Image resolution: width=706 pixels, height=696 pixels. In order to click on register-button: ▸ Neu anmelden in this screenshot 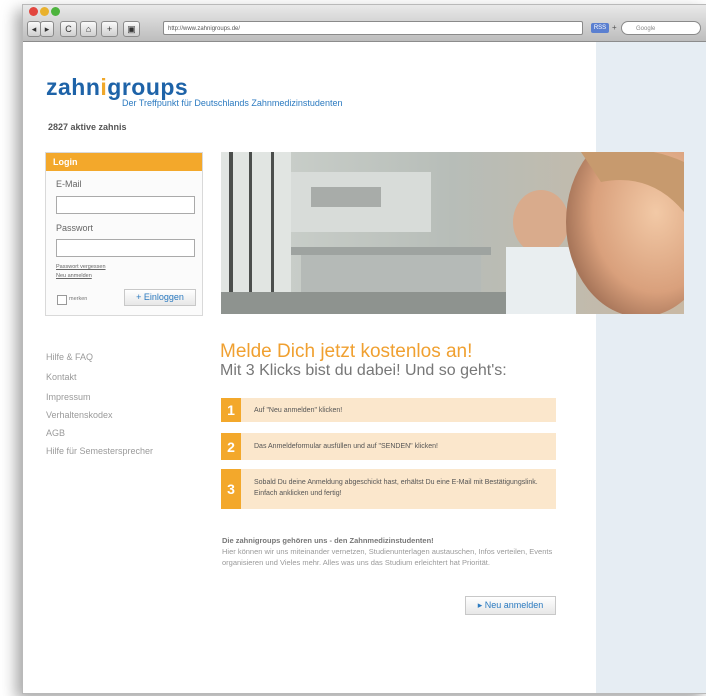, I will do `click(510, 605)`.